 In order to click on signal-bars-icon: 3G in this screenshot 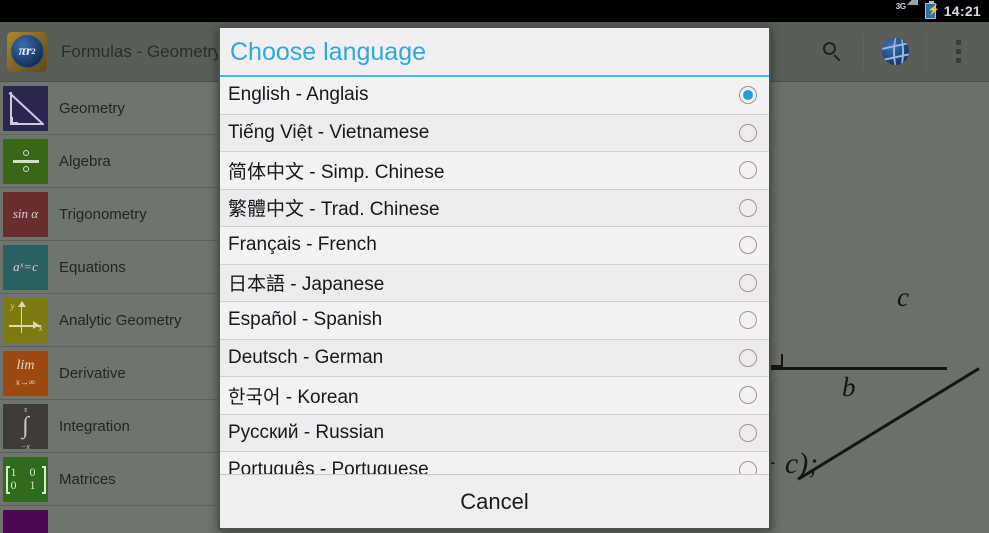, I will do `click(906, 9)`.